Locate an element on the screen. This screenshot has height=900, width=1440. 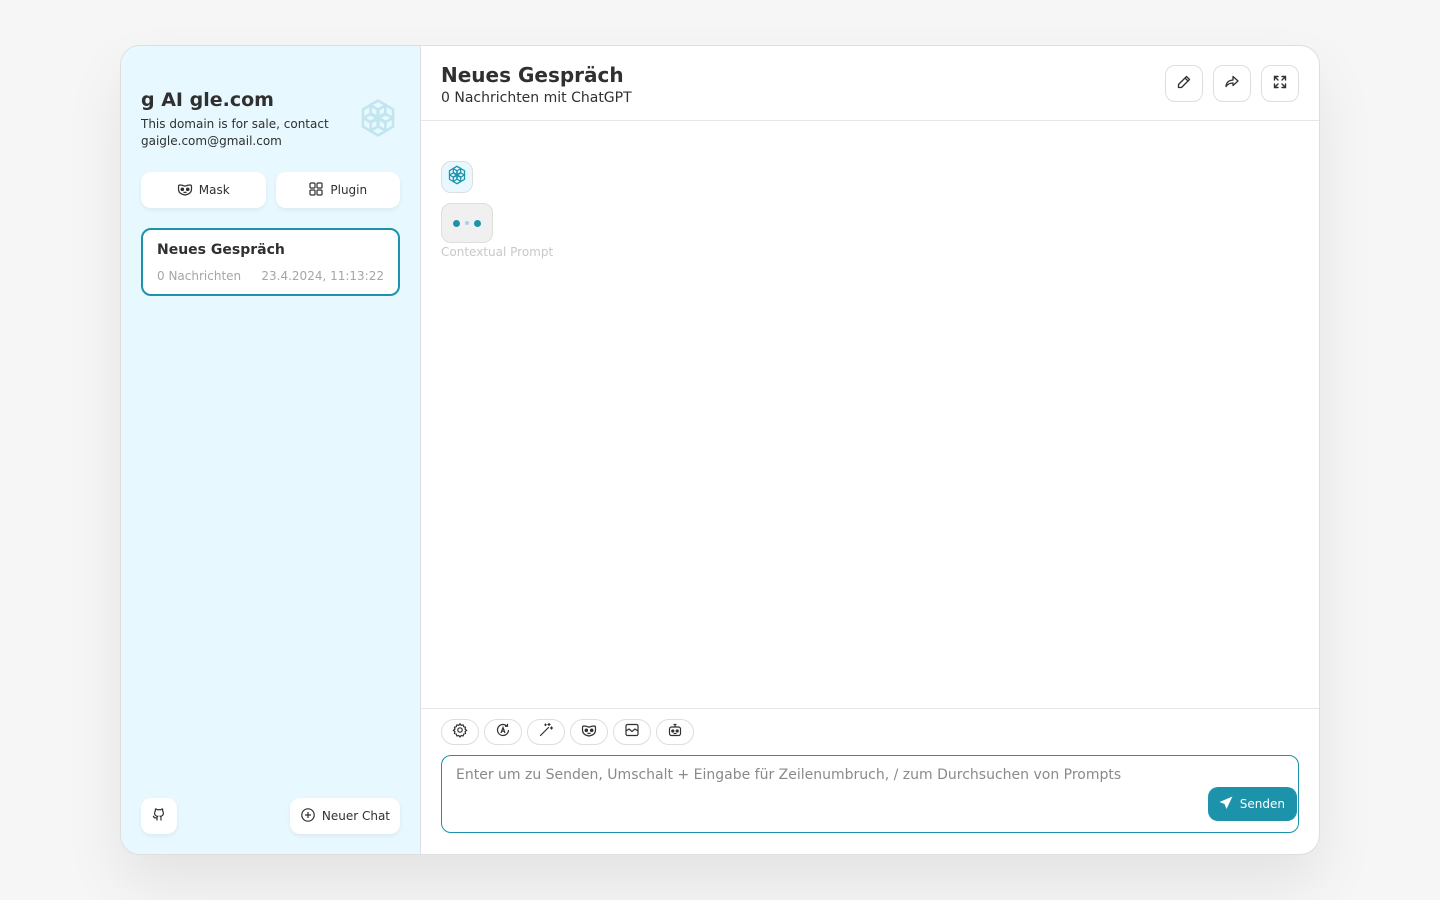
github-button is located at coordinates (159, 816).